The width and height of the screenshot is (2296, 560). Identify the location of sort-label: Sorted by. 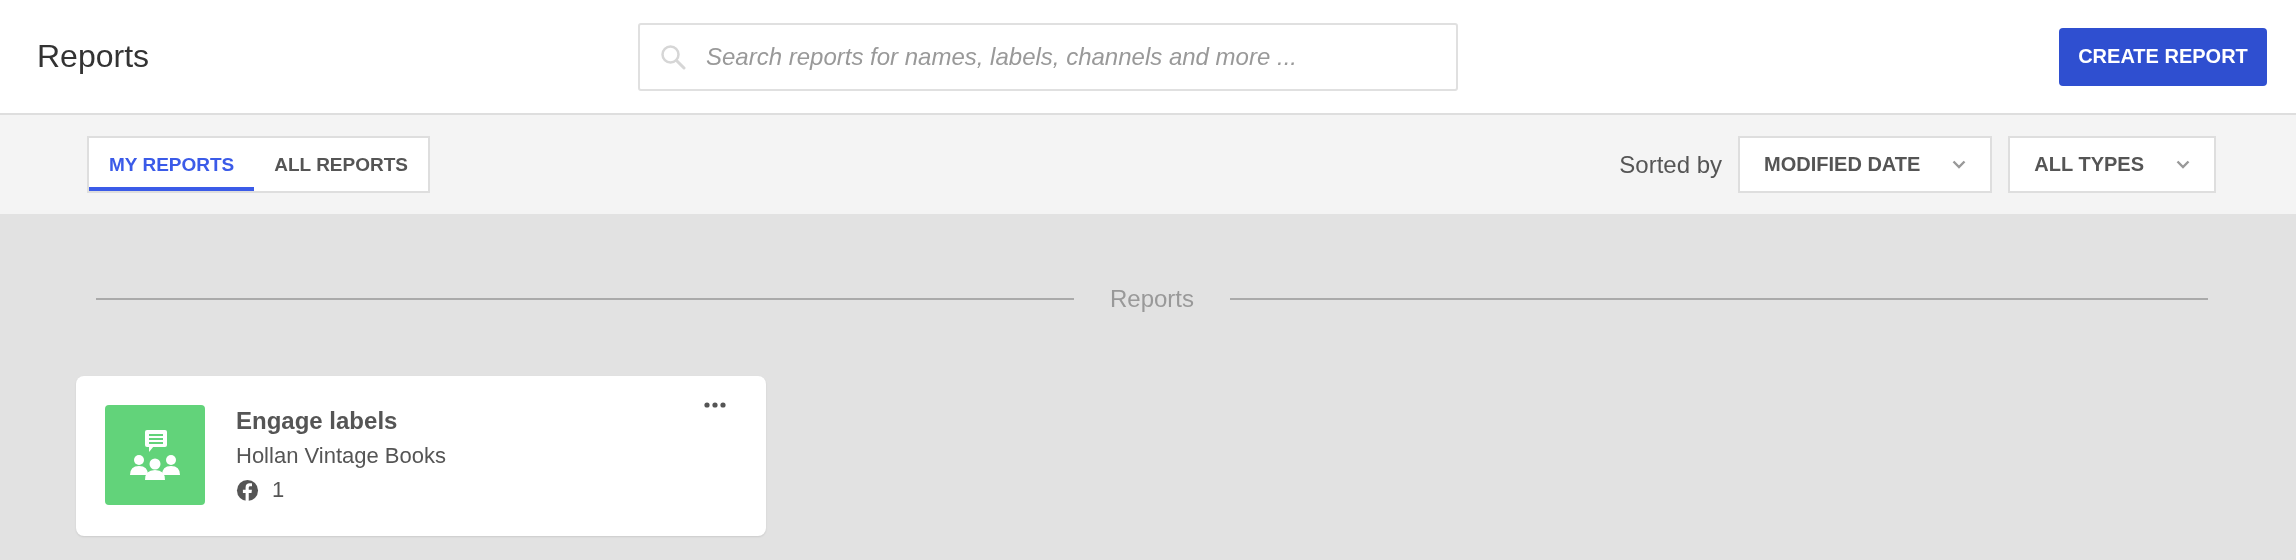
(1671, 164).